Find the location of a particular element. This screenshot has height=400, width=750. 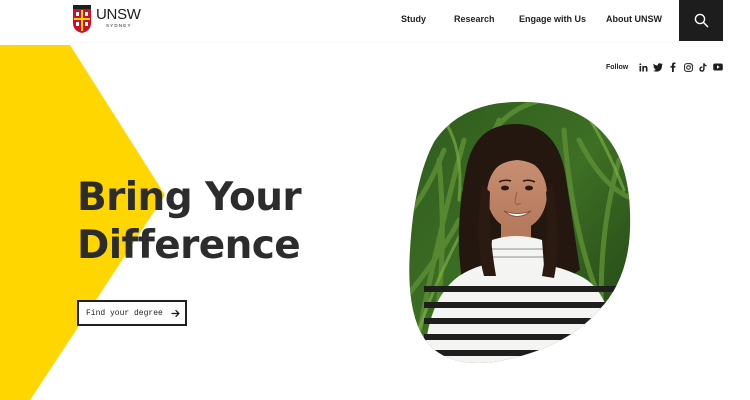

nav-study: Study is located at coordinates (413, 19).